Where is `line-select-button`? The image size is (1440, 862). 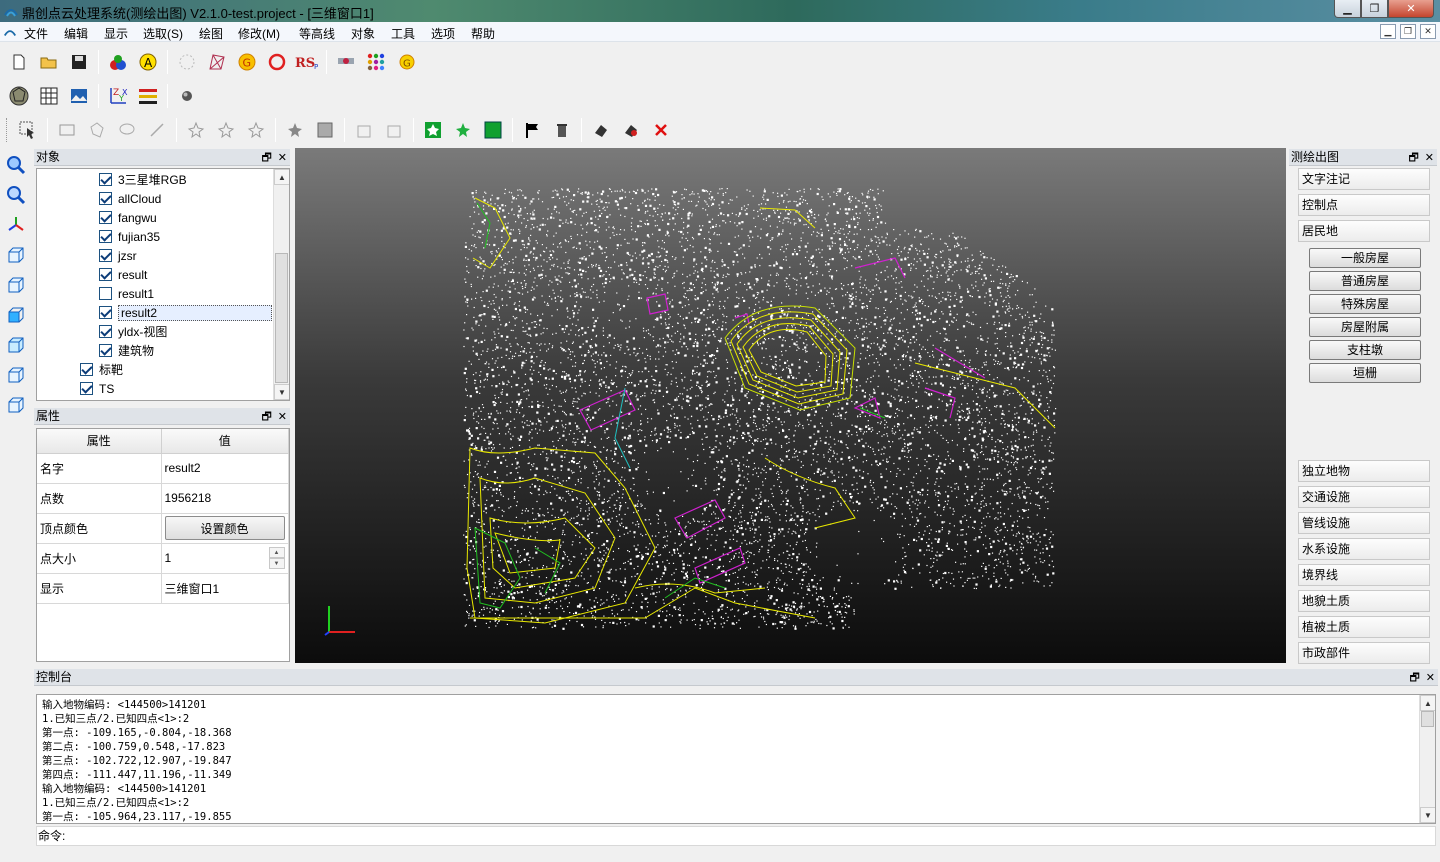
line-select-button is located at coordinates (157, 130).